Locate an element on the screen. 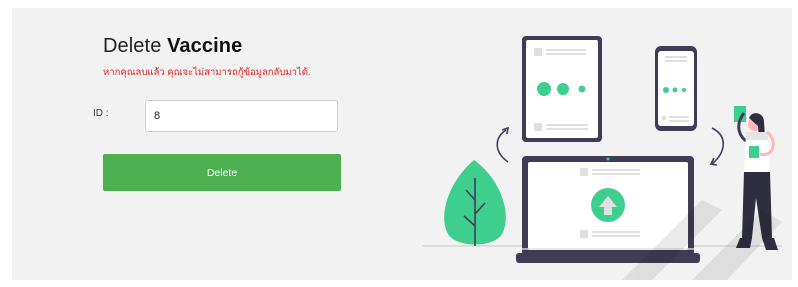 The image size is (798, 287). tablet-device is located at coordinates (562, 89).